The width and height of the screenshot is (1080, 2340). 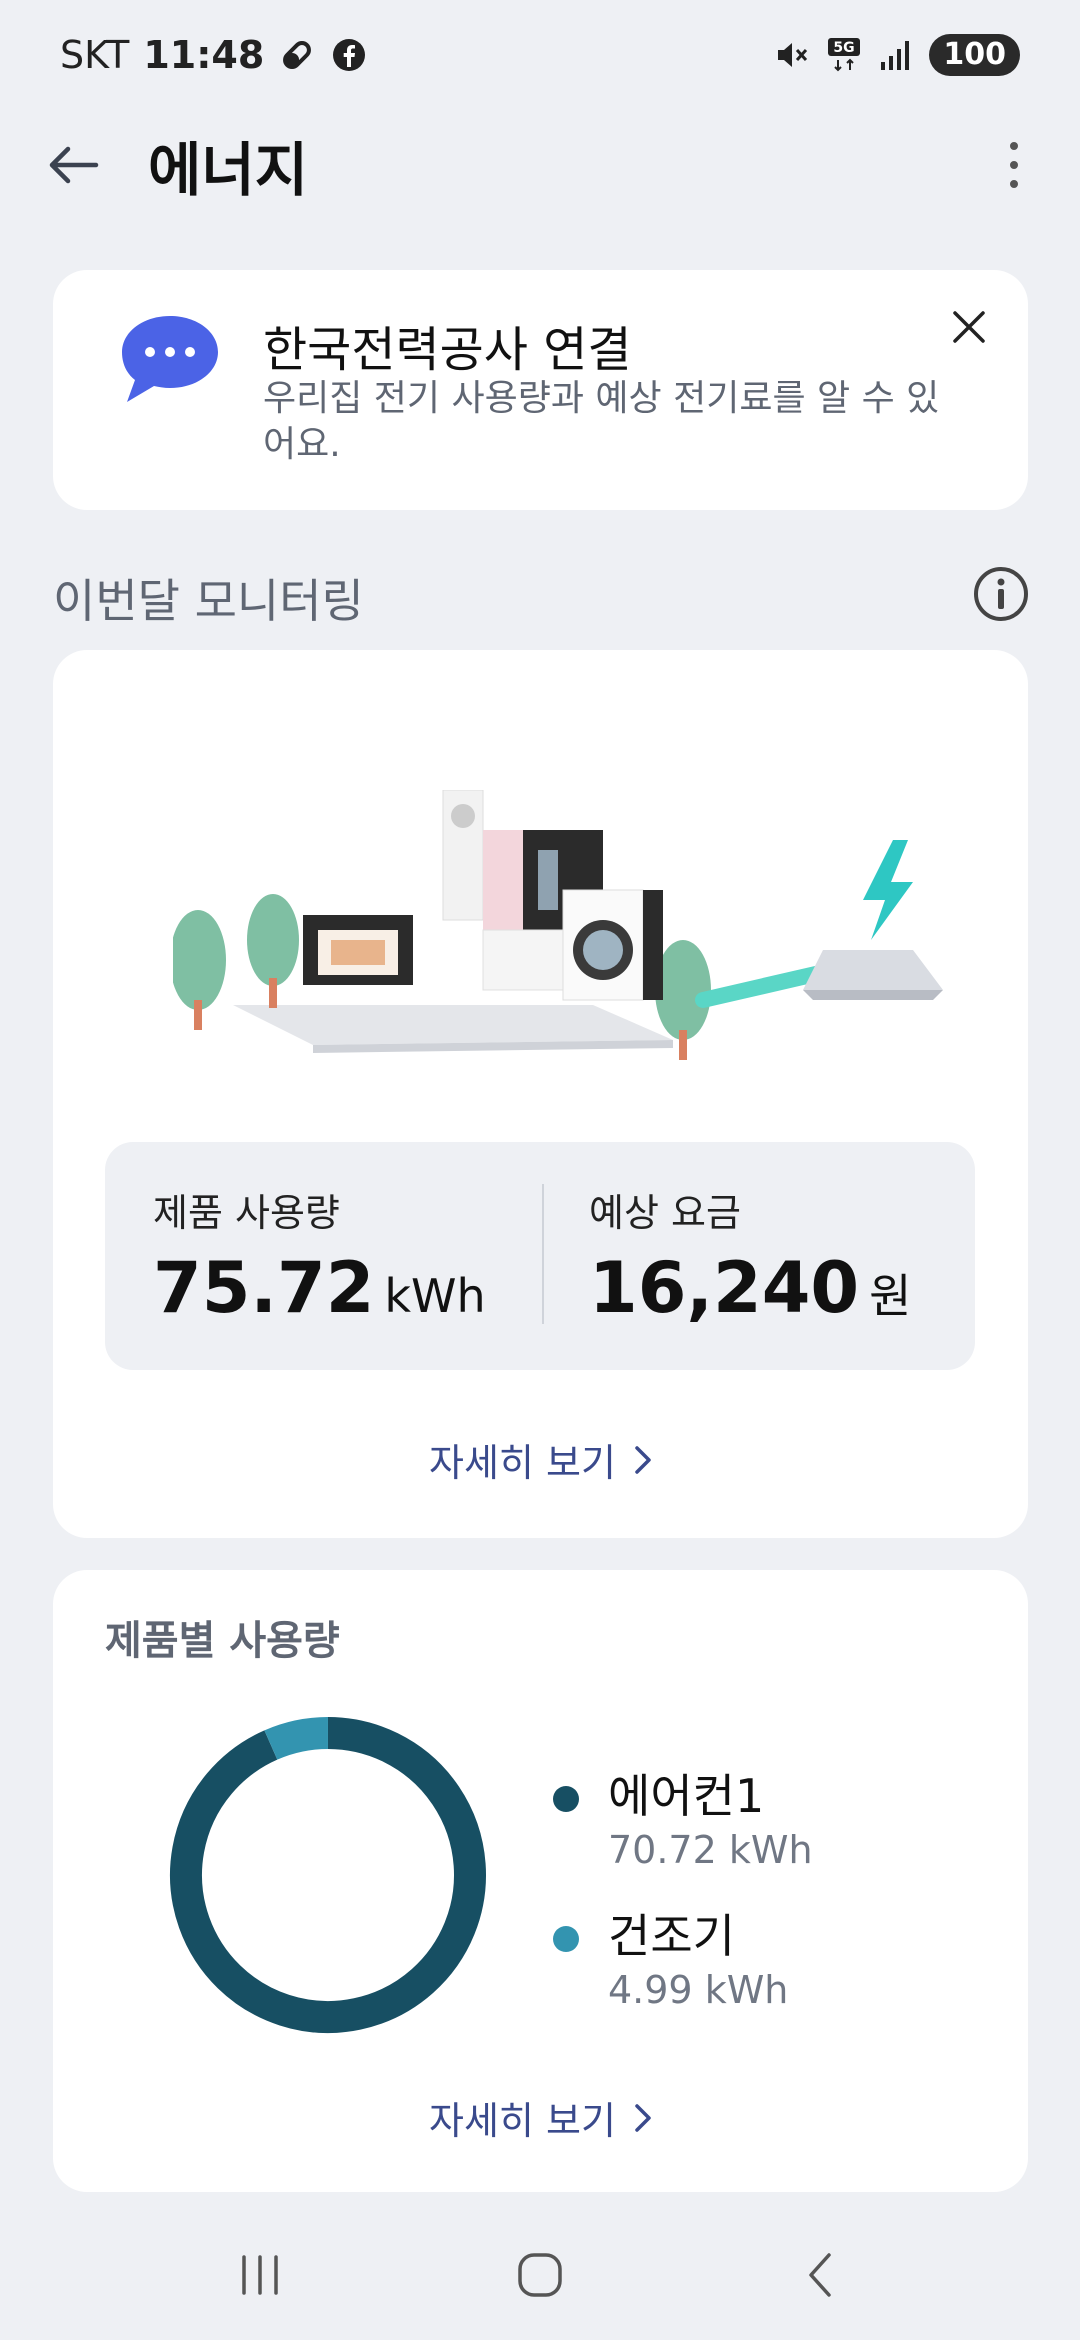 What do you see at coordinates (671, 1936) in the screenshot?
I see `legend-name: 건조기` at bounding box center [671, 1936].